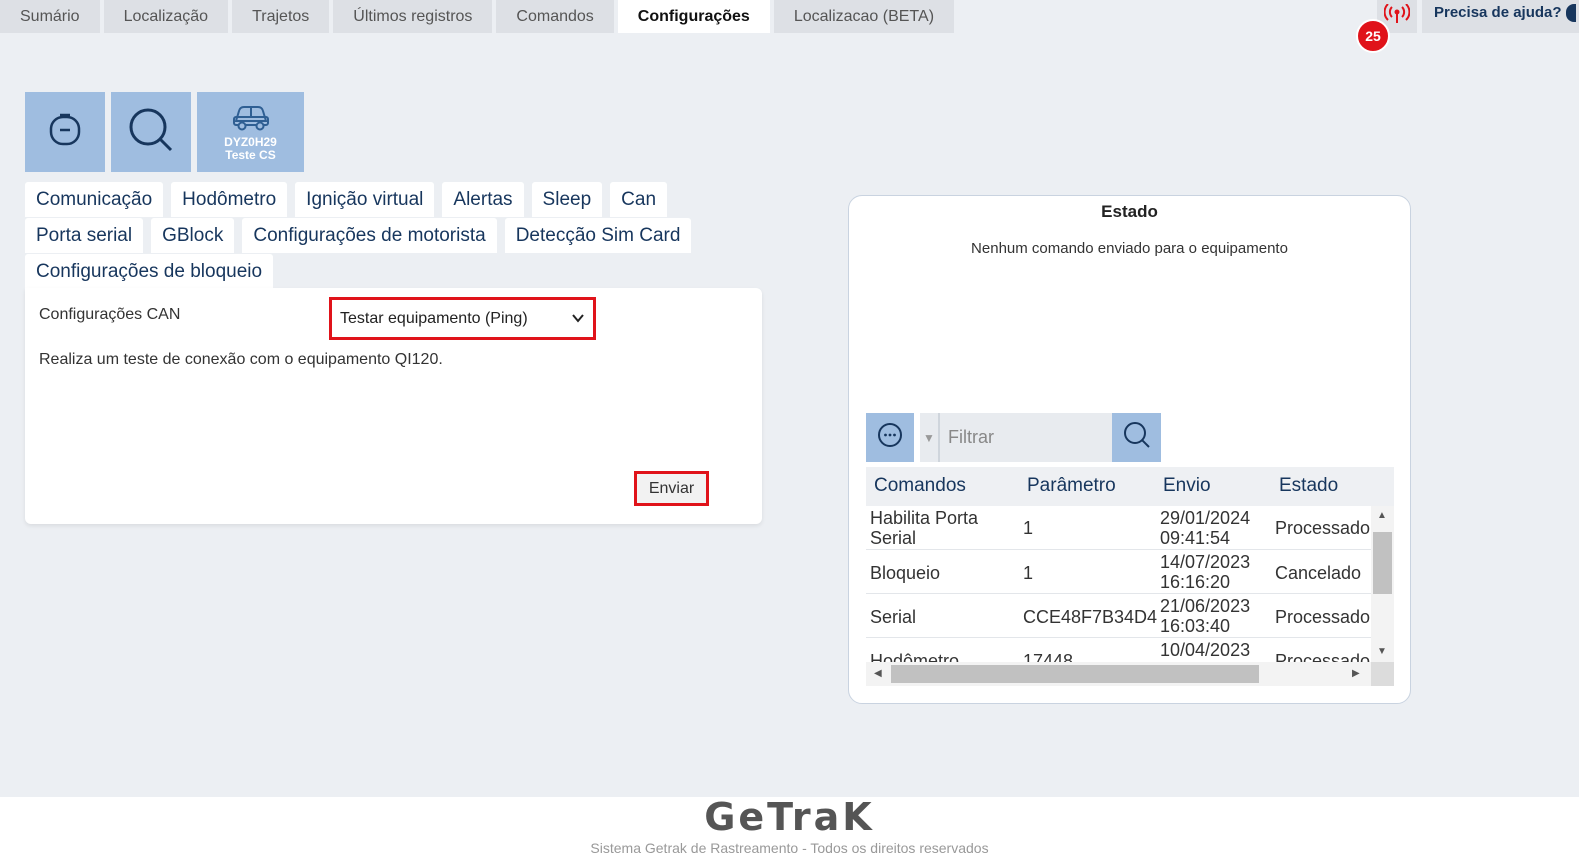 The height and width of the screenshot is (863, 1579). What do you see at coordinates (1118, 572) in the screenshot?
I see `table-row: Bloqueio 1 14/07/2023 16:16:20 Cancelado` at bounding box center [1118, 572].